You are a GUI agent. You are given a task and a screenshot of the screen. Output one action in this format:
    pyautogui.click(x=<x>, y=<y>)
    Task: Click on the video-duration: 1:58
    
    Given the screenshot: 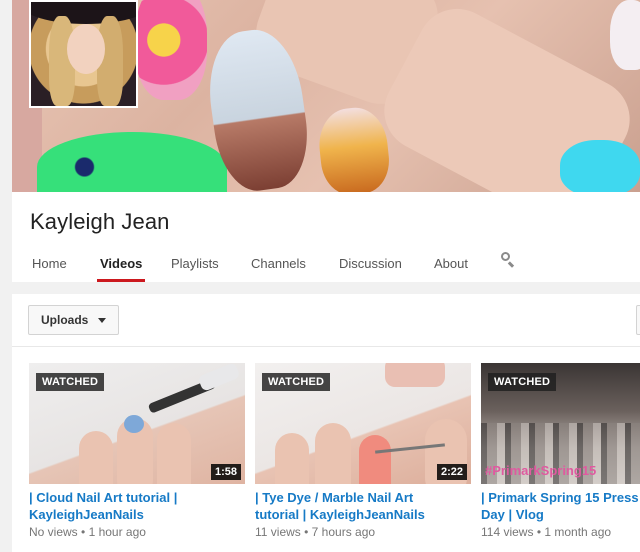 What is the action you would take?
    pyautogui.click(x=225, y=472)
    